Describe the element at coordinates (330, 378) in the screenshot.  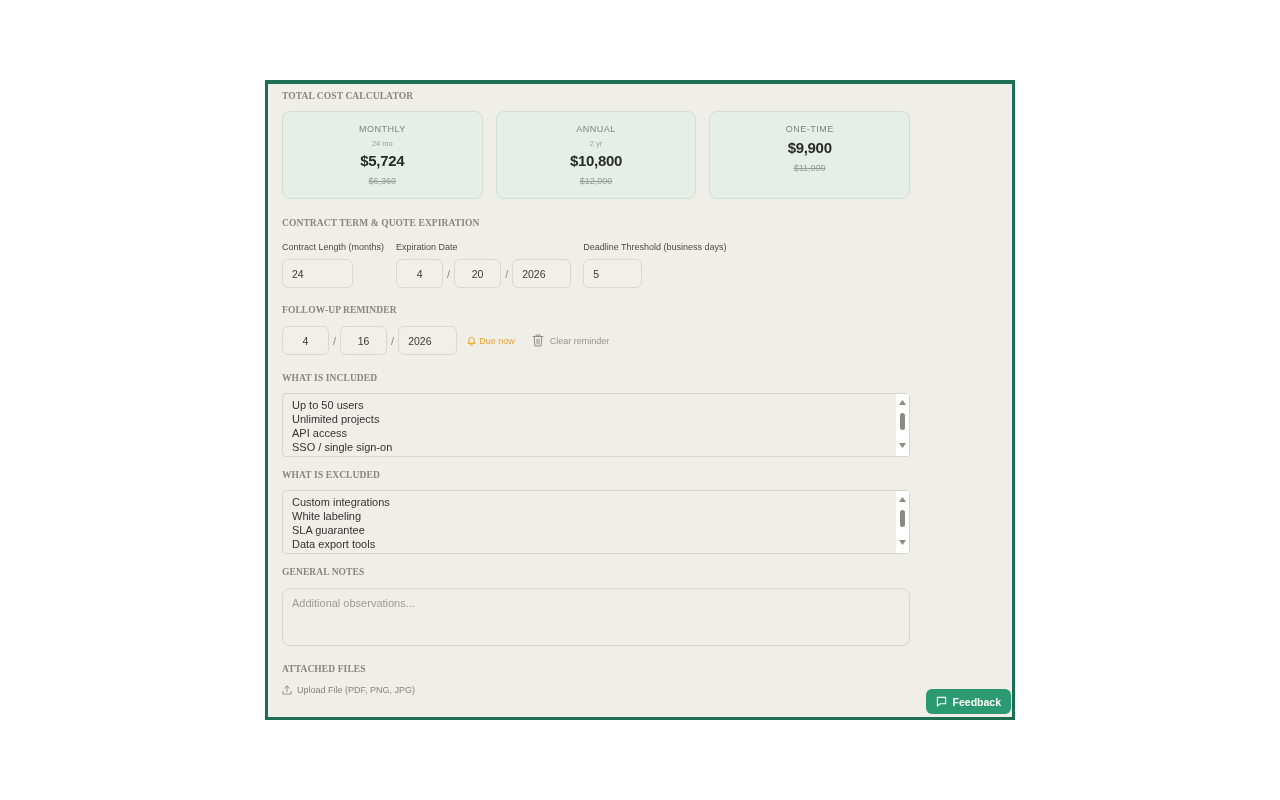
I see `section-heading: WHAT IS INCLUDED` at that location.